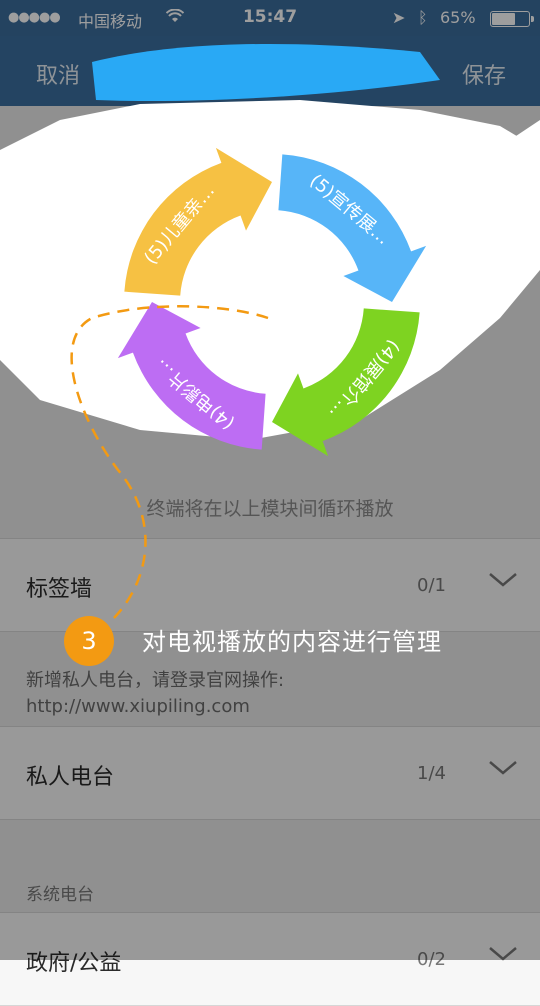 This screenshot has width=540, height=1006. Describe the element at coordinates (292, 642) in the screenshot. I see `annotation-text: 对电视播放的内容进行管理` at that location.